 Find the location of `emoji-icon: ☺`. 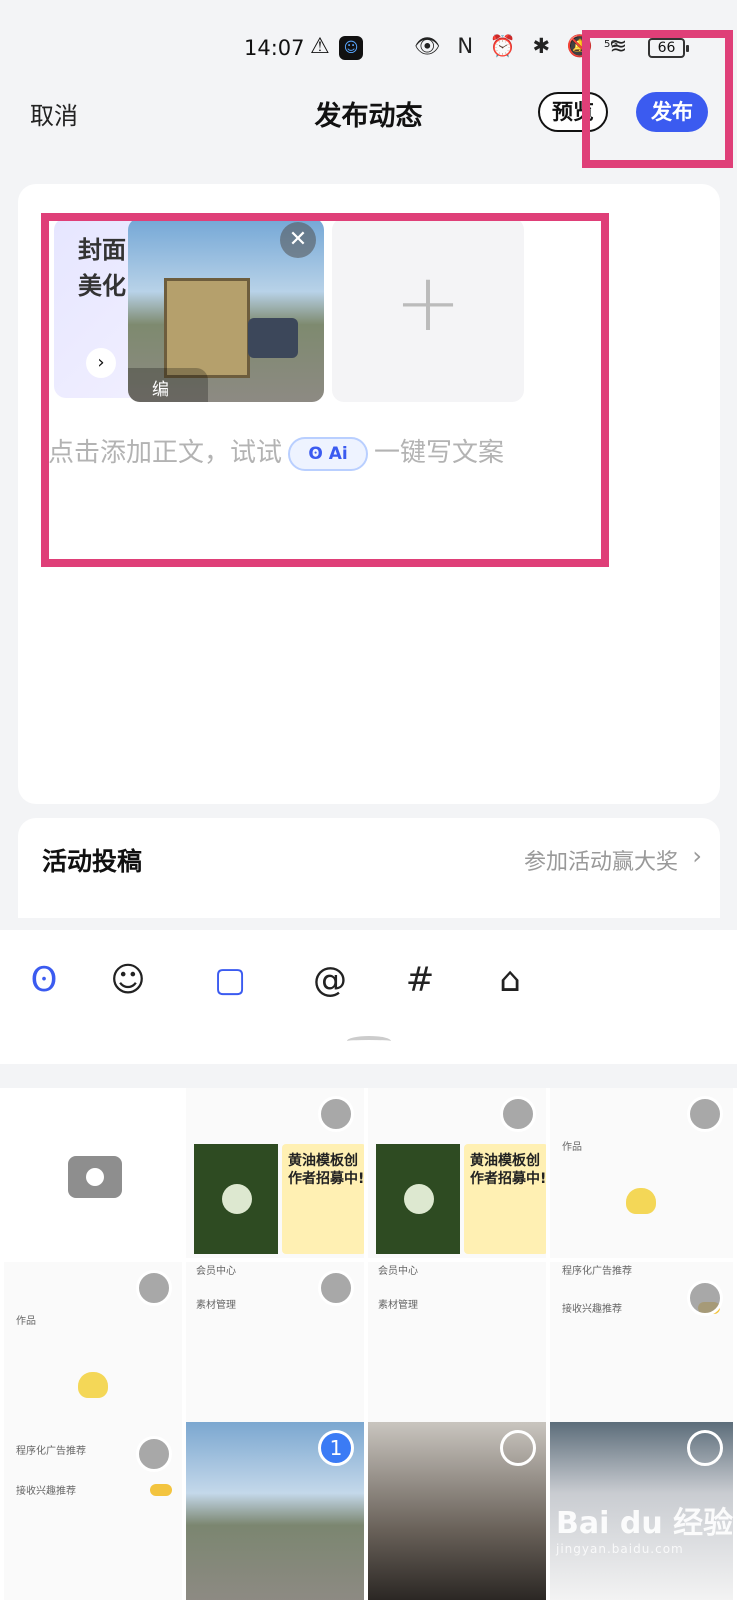

emoji-icon: ☺ is located at coordinates (128, 980).